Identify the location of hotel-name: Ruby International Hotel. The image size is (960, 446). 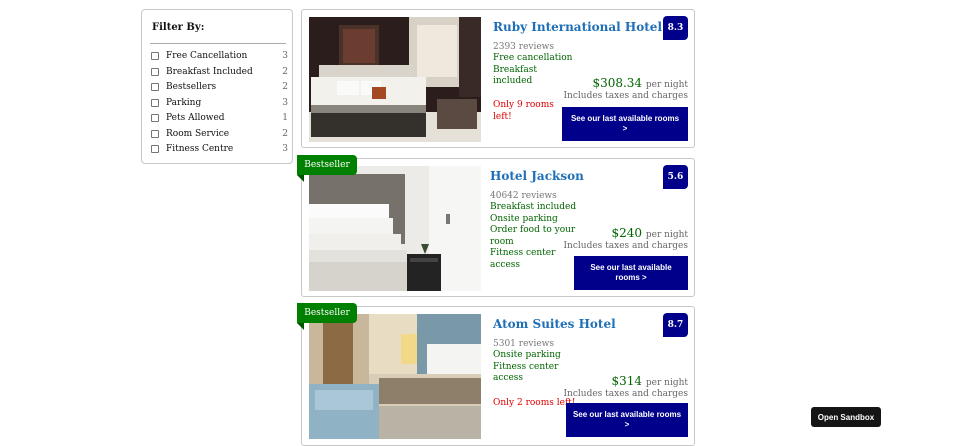
(577, 27).